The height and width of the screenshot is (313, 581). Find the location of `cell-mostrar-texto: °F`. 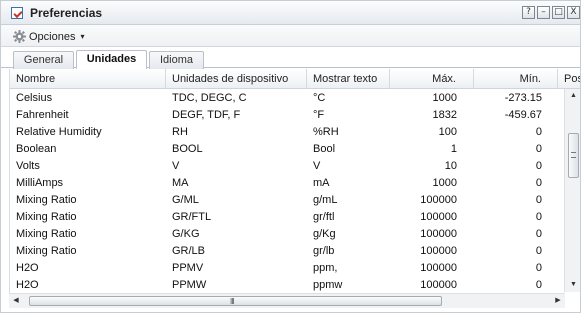

cell-mostrar-texto: °F is located at coordinates (319, 115).